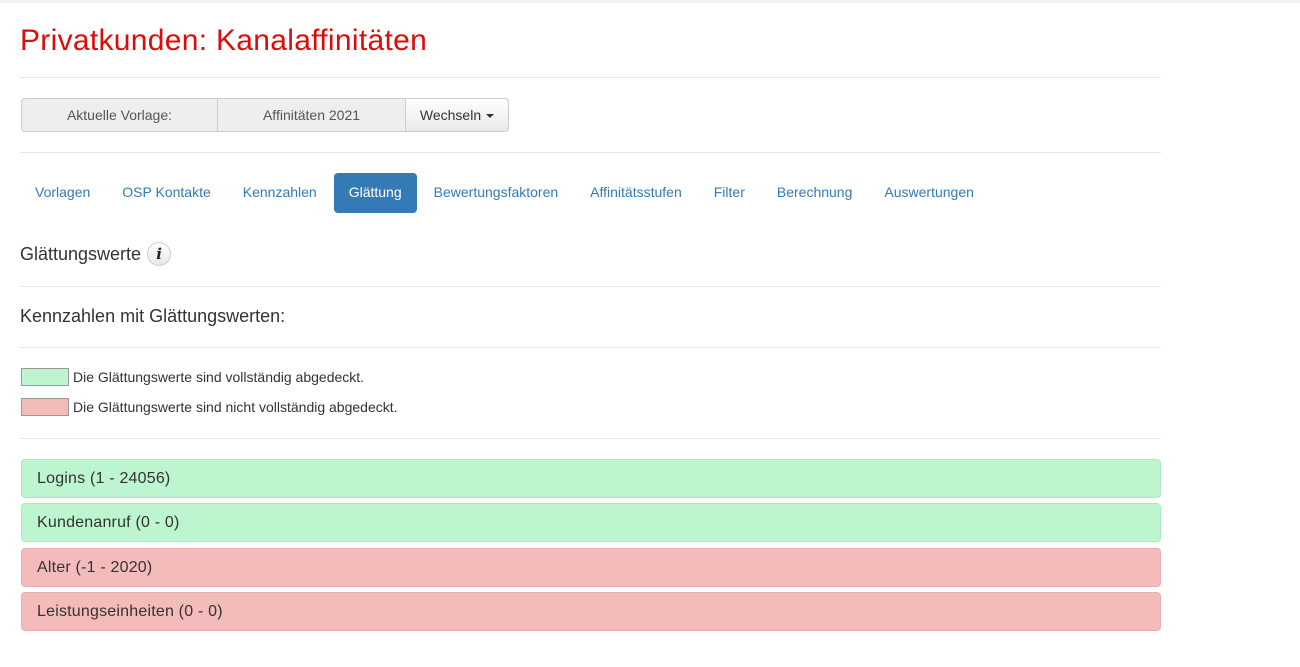 Image resolution: width=1300 pixels, height=667 pixels. What do you see at coordinates (636, 193) in the screenshot?
I see `tab-affinitaetsstufen: Affinitätsstufen` at bounding box center [636, 193].